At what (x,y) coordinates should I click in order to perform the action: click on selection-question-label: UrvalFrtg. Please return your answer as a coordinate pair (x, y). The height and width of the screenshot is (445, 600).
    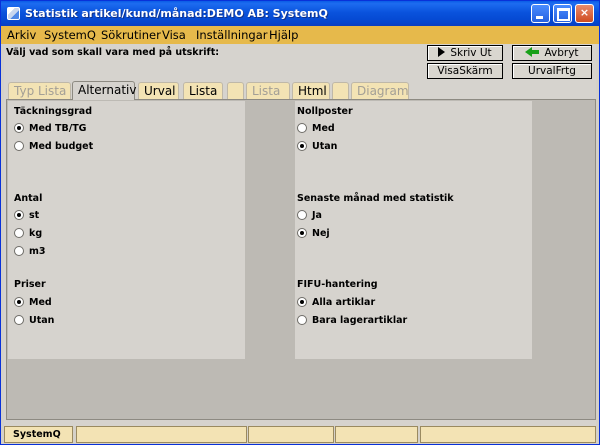
    Looking at the image, I should click on (552, 71).